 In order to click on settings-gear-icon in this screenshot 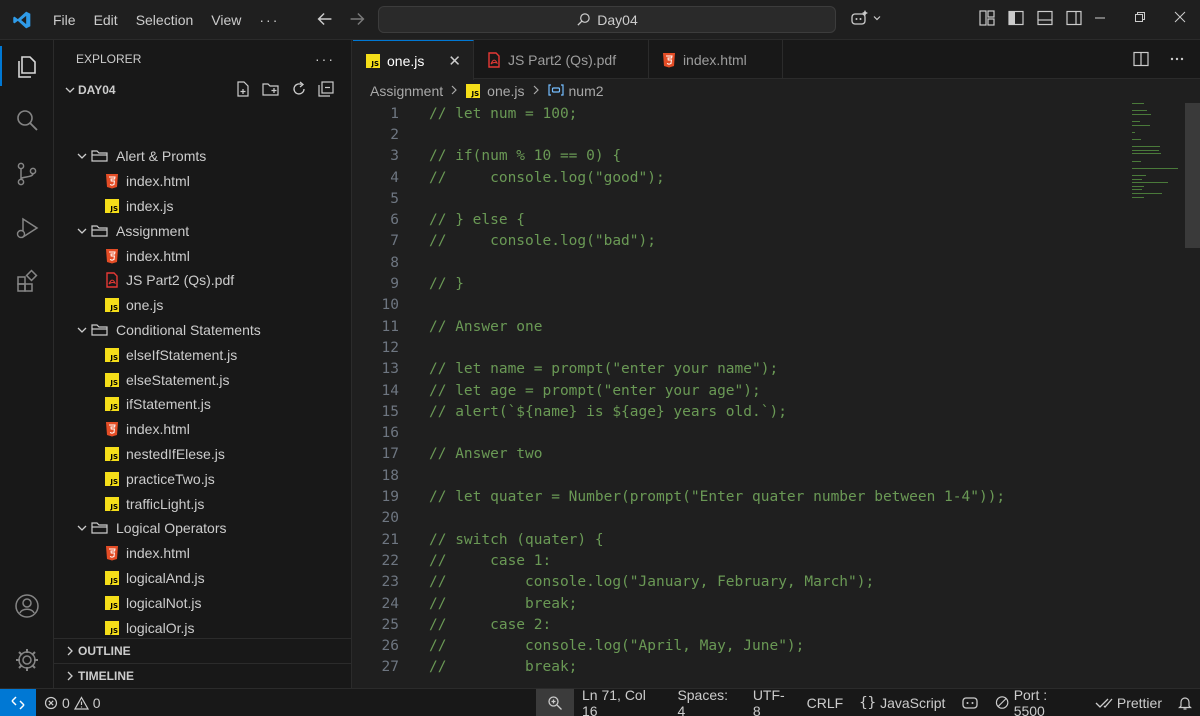, I will do `click(27, 660)`.